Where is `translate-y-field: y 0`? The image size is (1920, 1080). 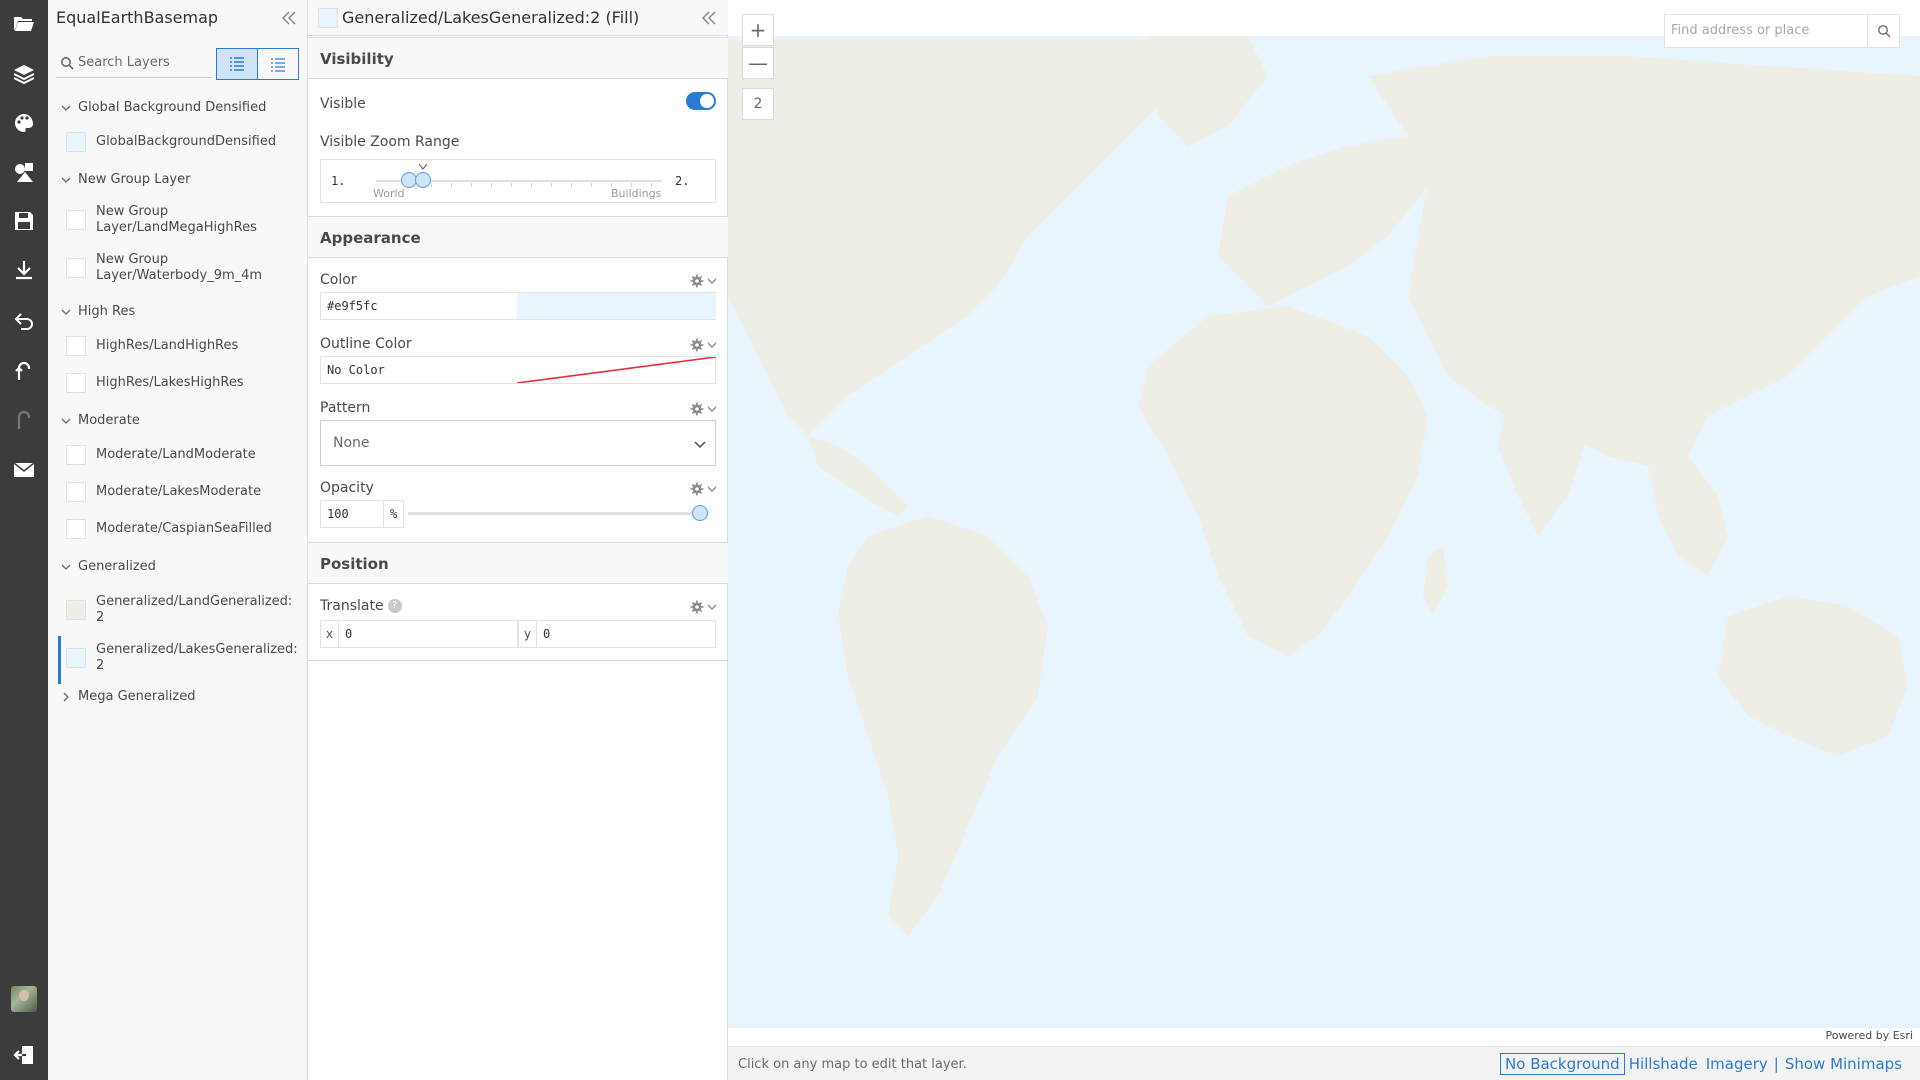 translate-y-field: y 0 is located at coordinates (617, 634).